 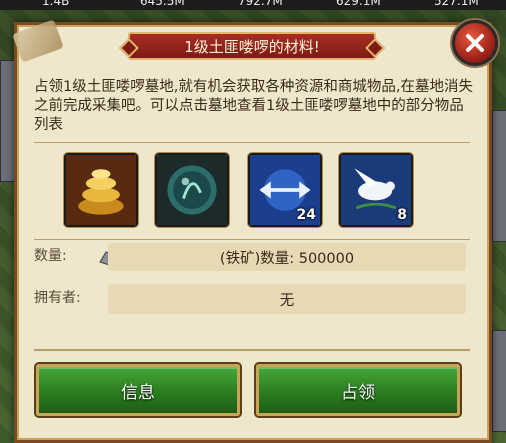 What do you see at coordinates (252, 350) in the screenshot?
I see `divider` at bounding box center [252, 350].